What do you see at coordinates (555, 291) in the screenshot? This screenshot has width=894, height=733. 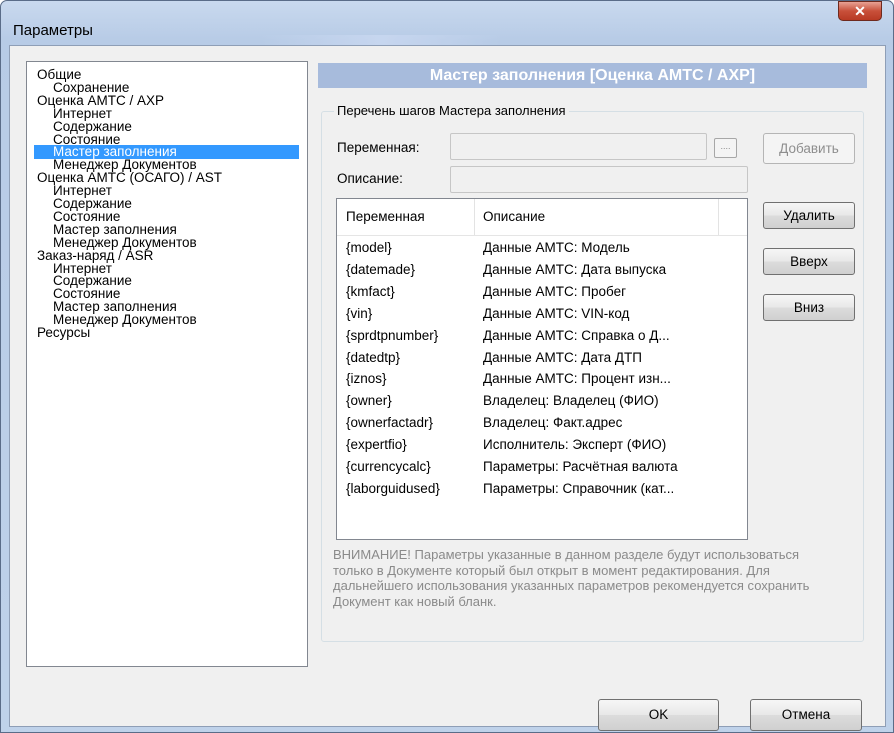 I see `cell-description: Данные АМТС: Пробег` at bounding box center [555, 291].